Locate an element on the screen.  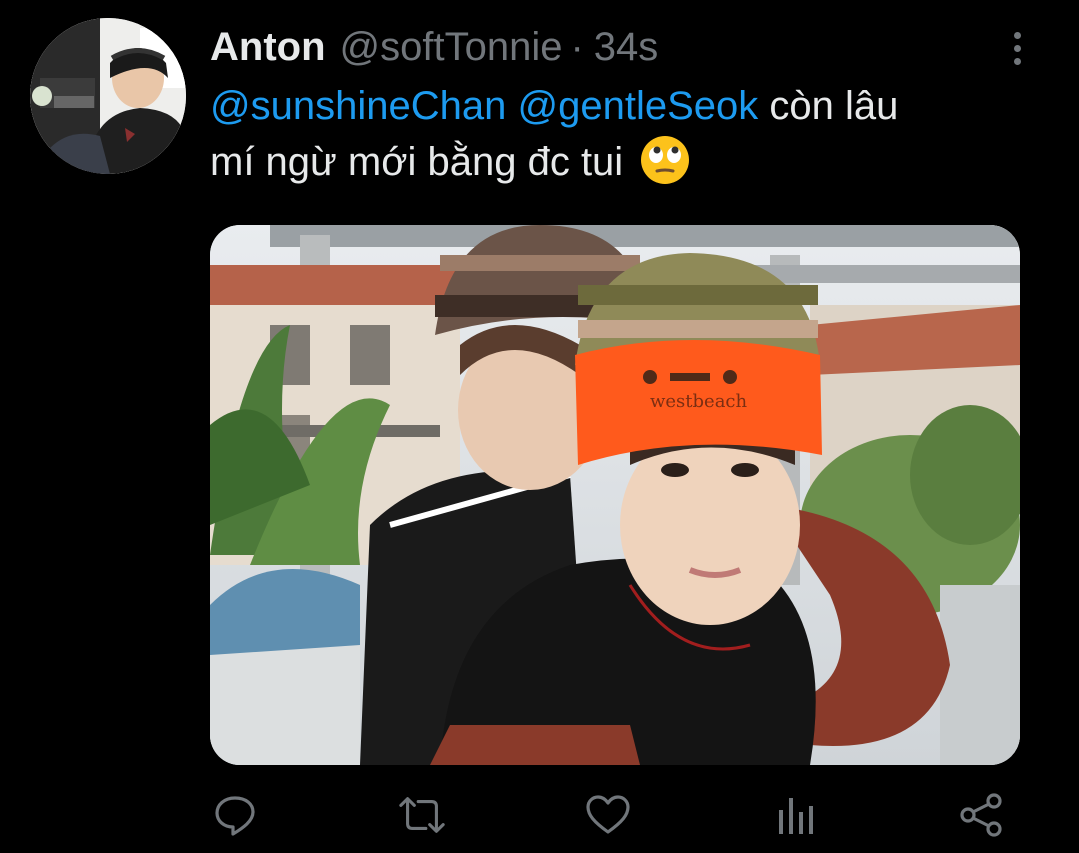
share-button is located at coordinates (982, 815).